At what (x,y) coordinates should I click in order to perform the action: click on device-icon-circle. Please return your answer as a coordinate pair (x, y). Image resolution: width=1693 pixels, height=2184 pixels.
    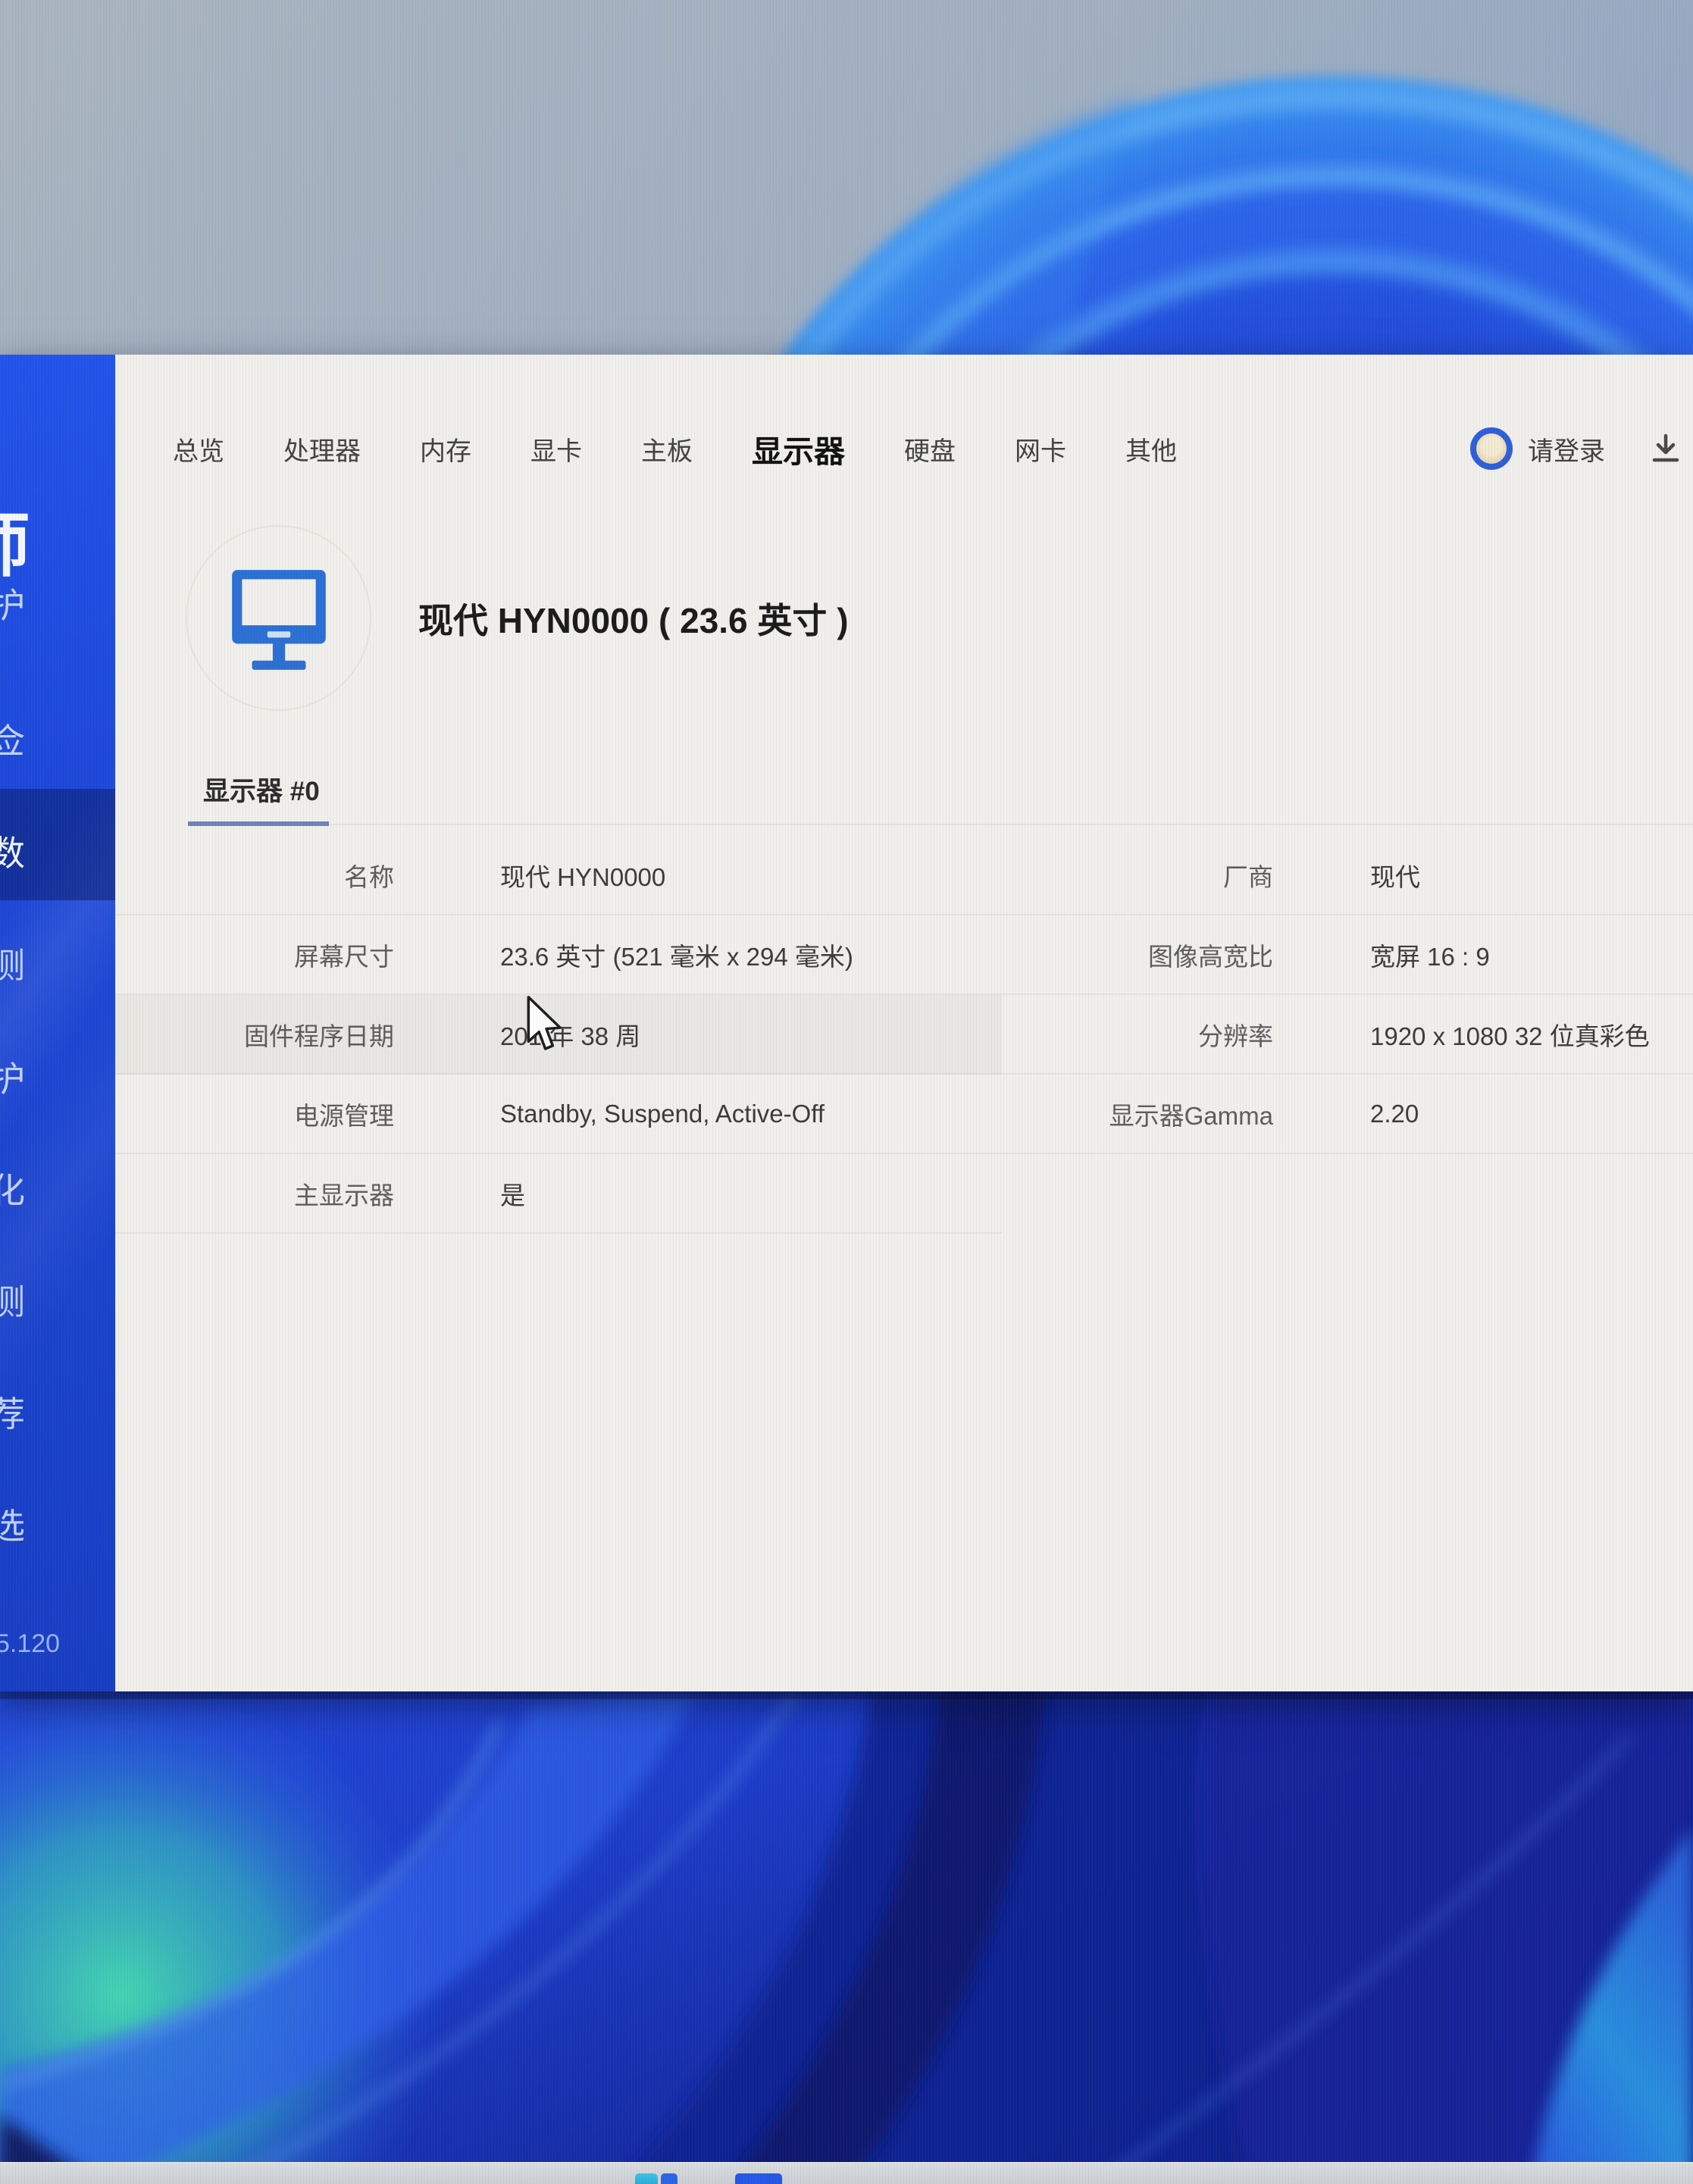
    Looking at the image, I should click on (278, 618).